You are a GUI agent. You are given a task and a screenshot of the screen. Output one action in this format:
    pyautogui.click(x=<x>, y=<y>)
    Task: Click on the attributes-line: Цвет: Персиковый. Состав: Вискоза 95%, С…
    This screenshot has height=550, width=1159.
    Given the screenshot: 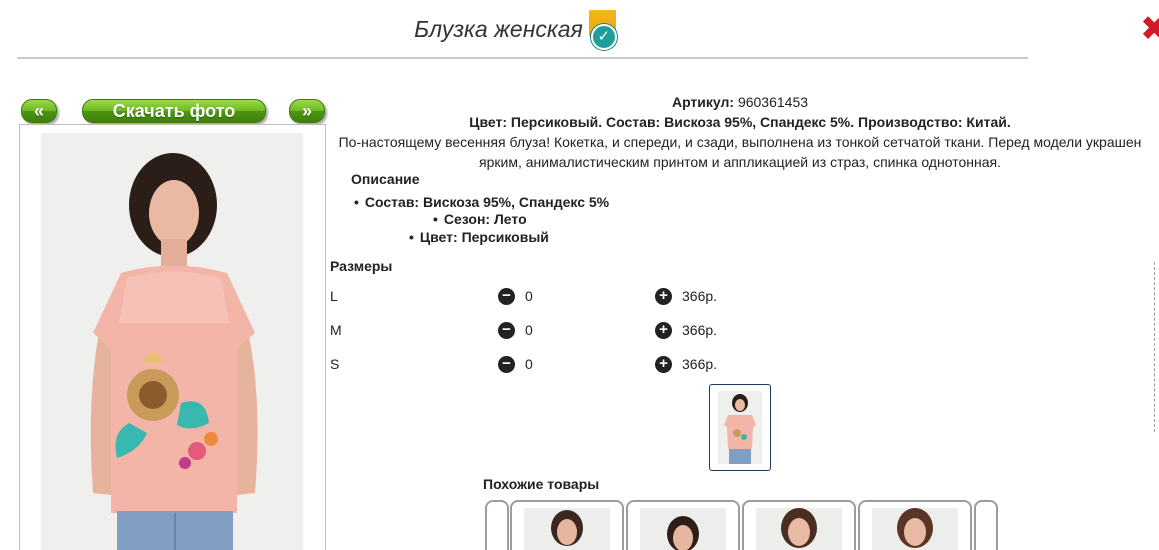 What is the action you would take?
    pyautogui.click(x=740, y=122)
    